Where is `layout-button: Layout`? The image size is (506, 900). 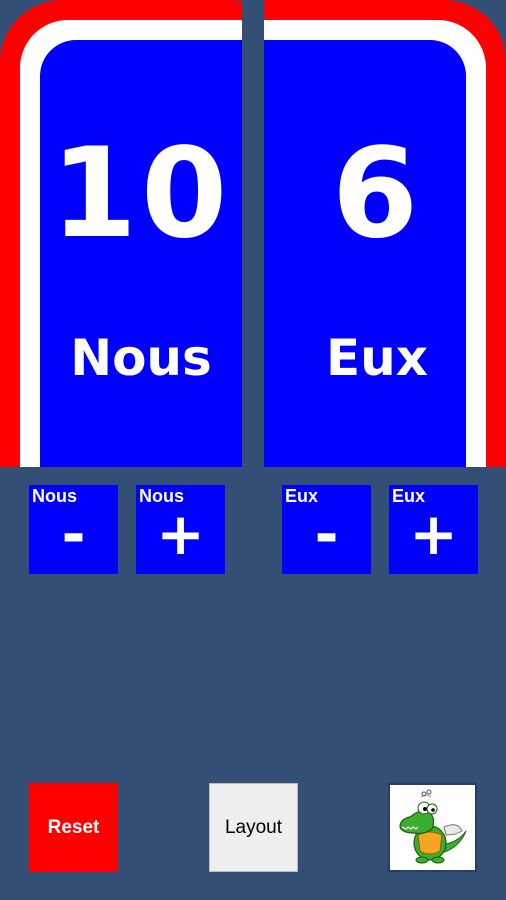 layout-button: Layout is located at coordinates (253, 827).